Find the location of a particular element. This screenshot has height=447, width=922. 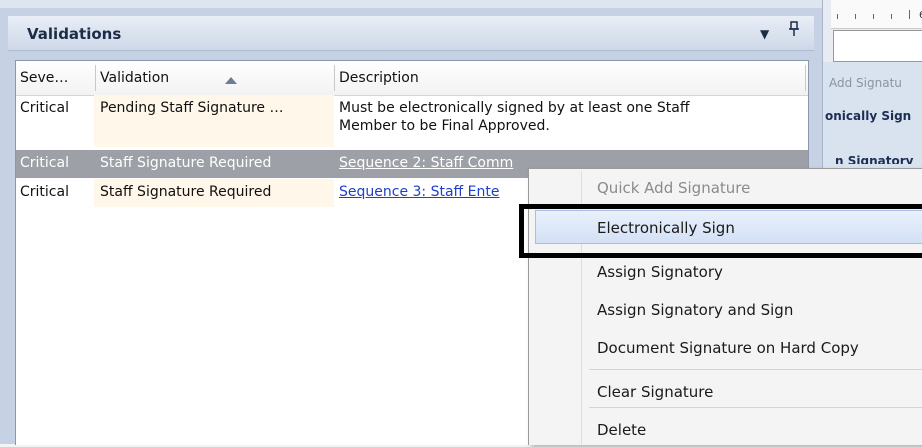

side-electronically-sign: onically Sign is located at coordinates (872, 116).